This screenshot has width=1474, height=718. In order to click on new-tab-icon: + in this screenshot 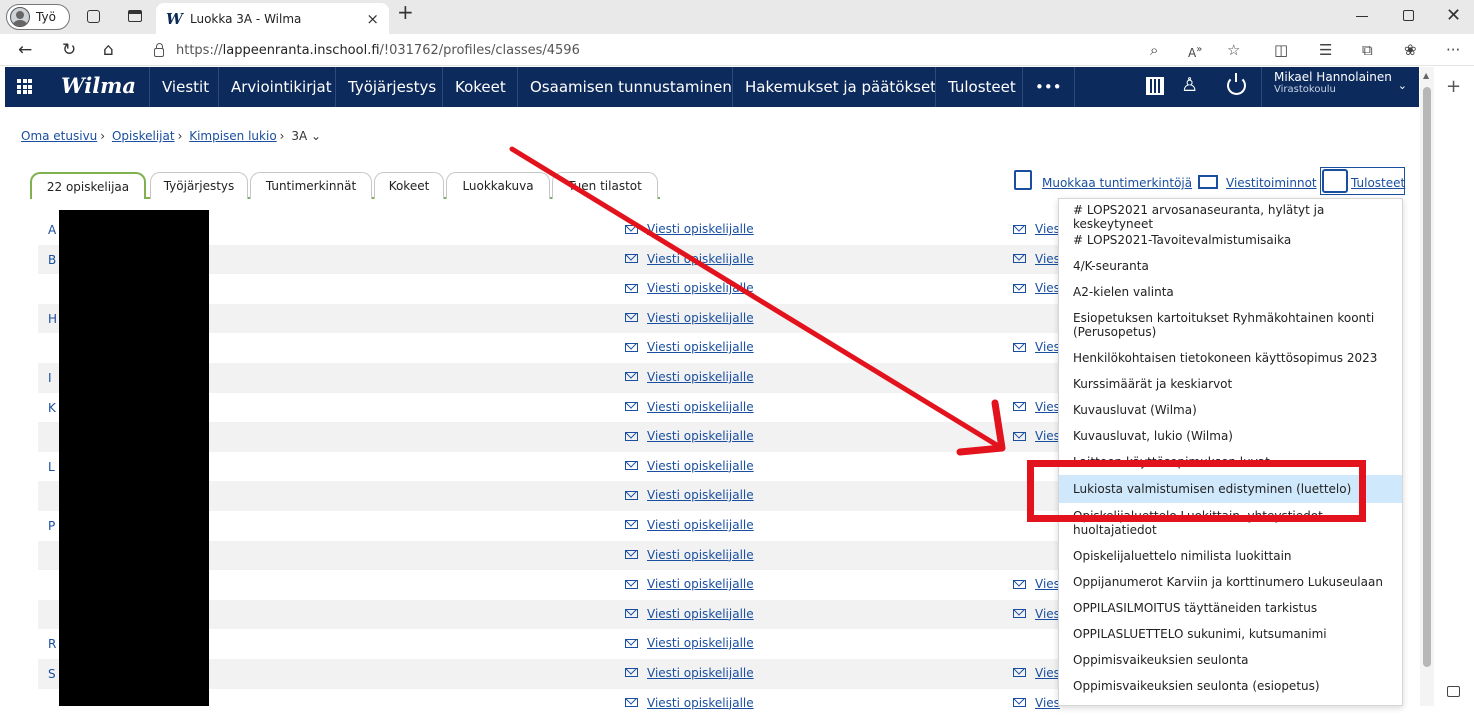, I will do `click(405, 12)`.